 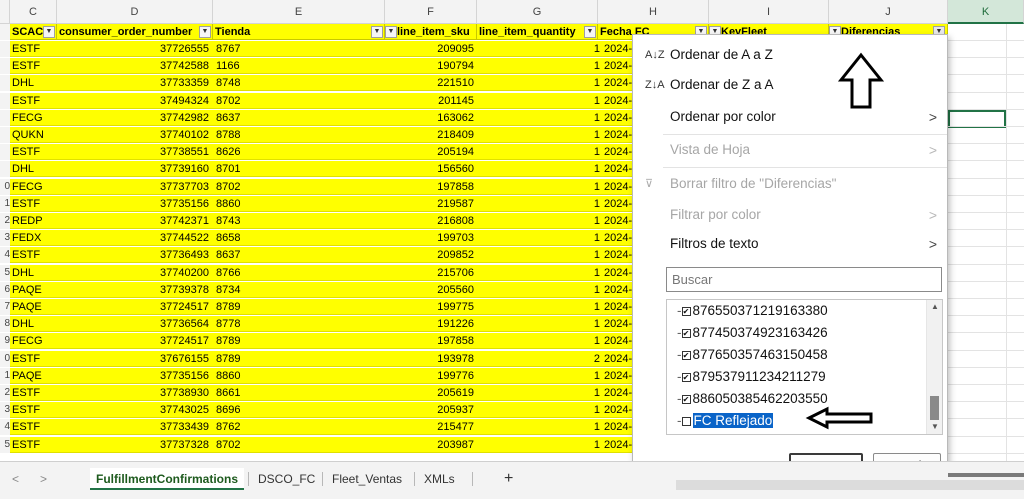 I want to click on menu-sort-by-color: Ordenar por color >, so click(x=790, y=117).